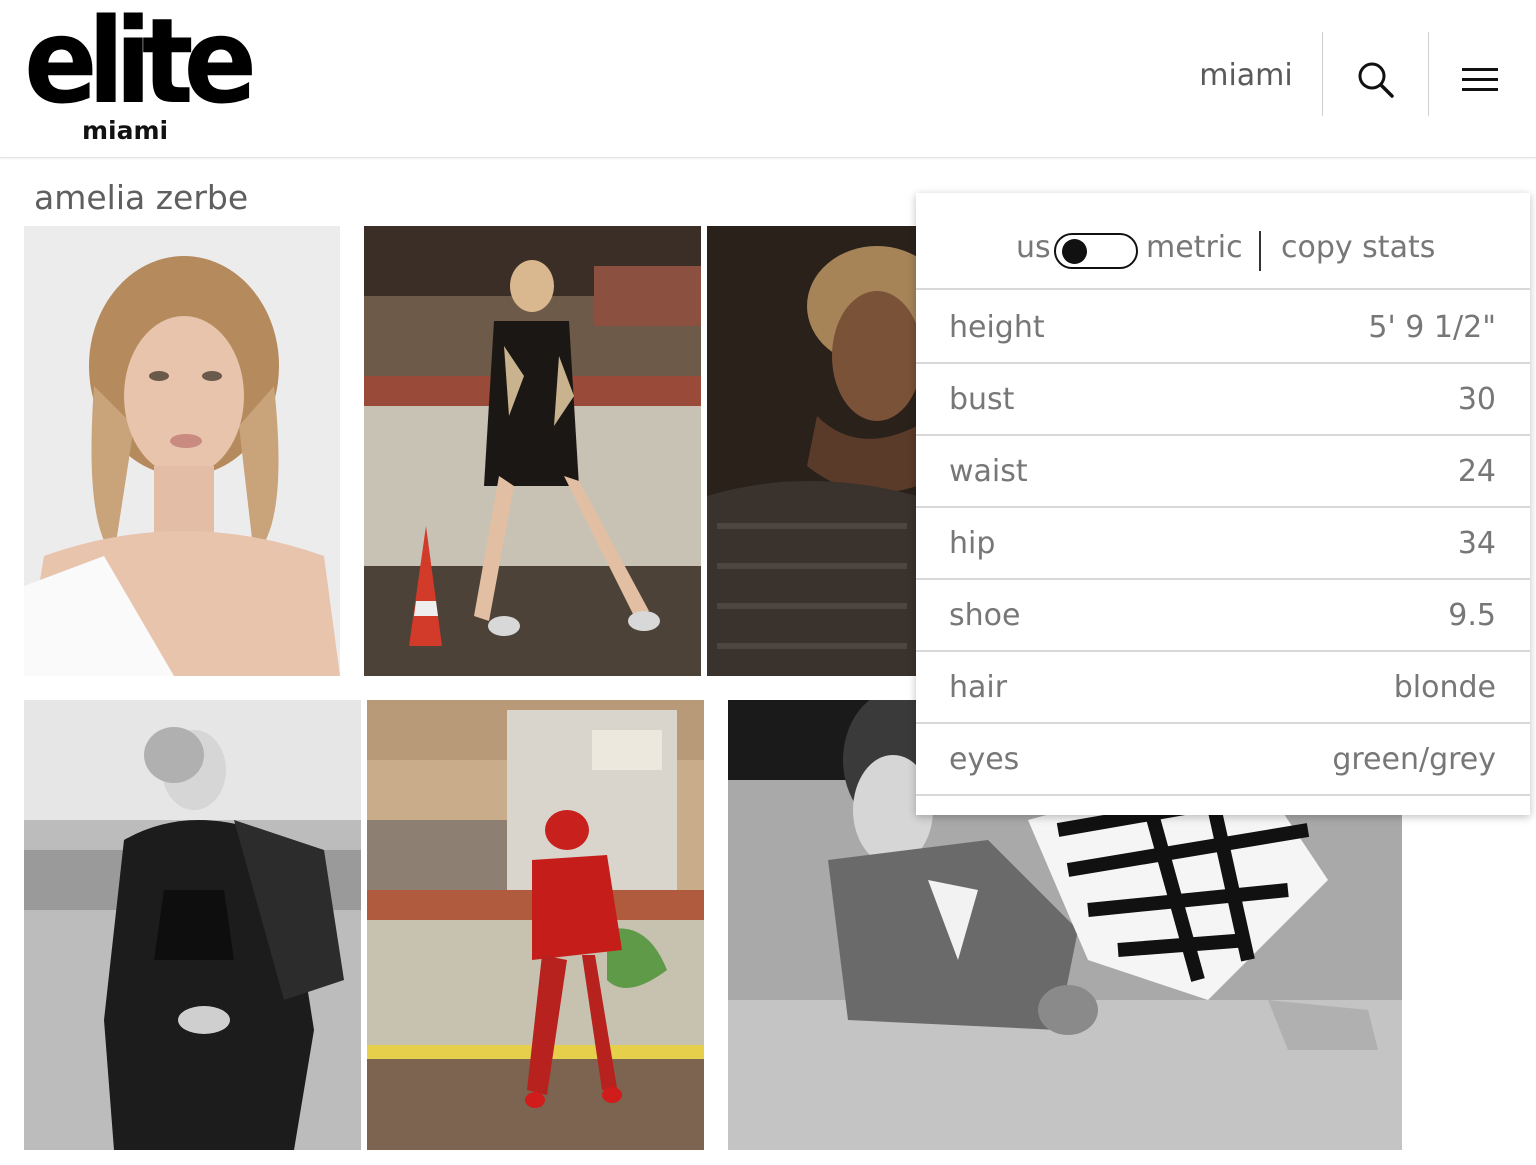  Describe the element at coordinates (1476, 471) in the screenshot. I see `stat-value: 24` at that location.